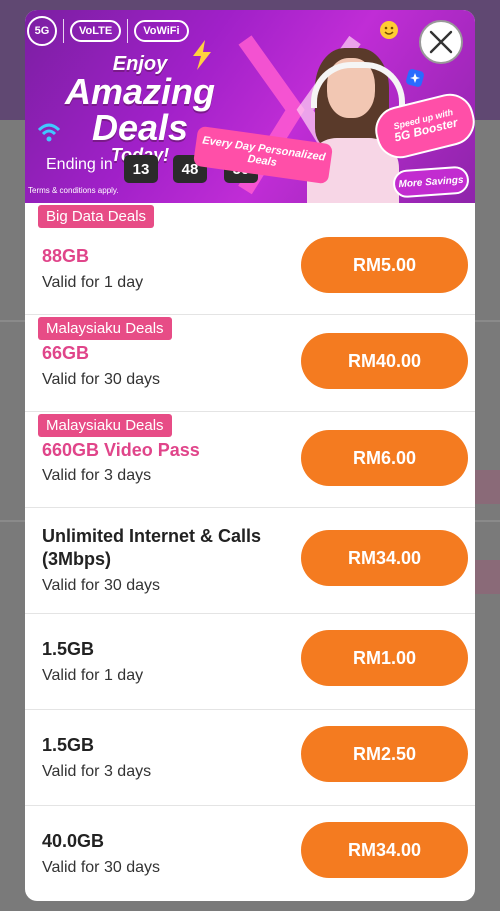  What do you see at coordinates (250, 662) in the screenshot?
I see `deal-row: 1.5GB Valid for 1 day RM1.00` at bounding box center [250, 662].